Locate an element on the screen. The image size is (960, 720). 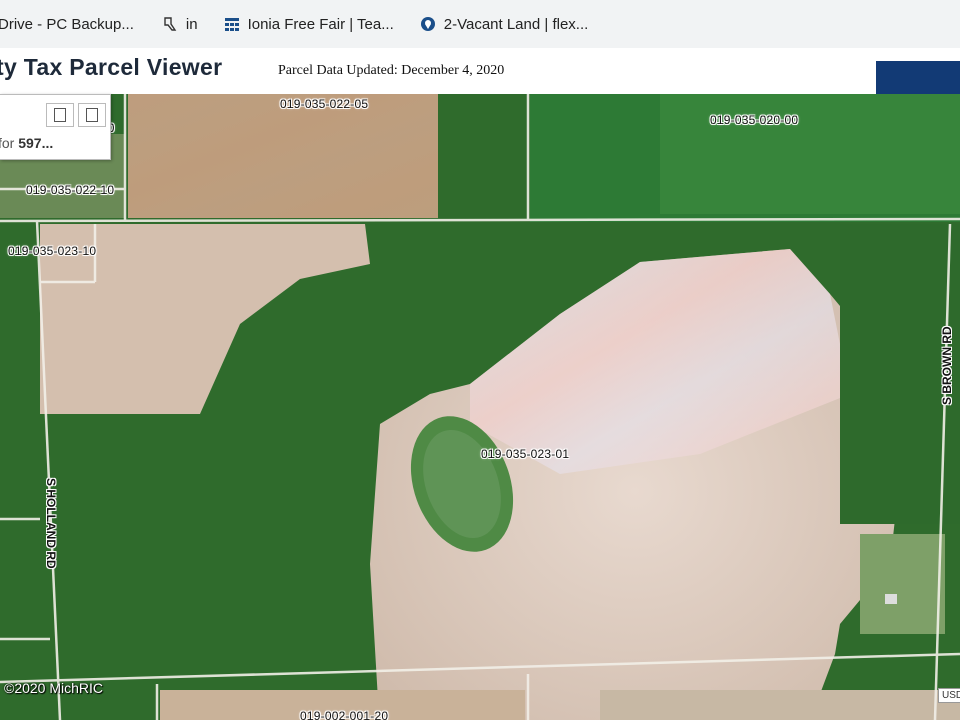
parcel-label: 019-035-022-05 is located at coordinates (324, 104).